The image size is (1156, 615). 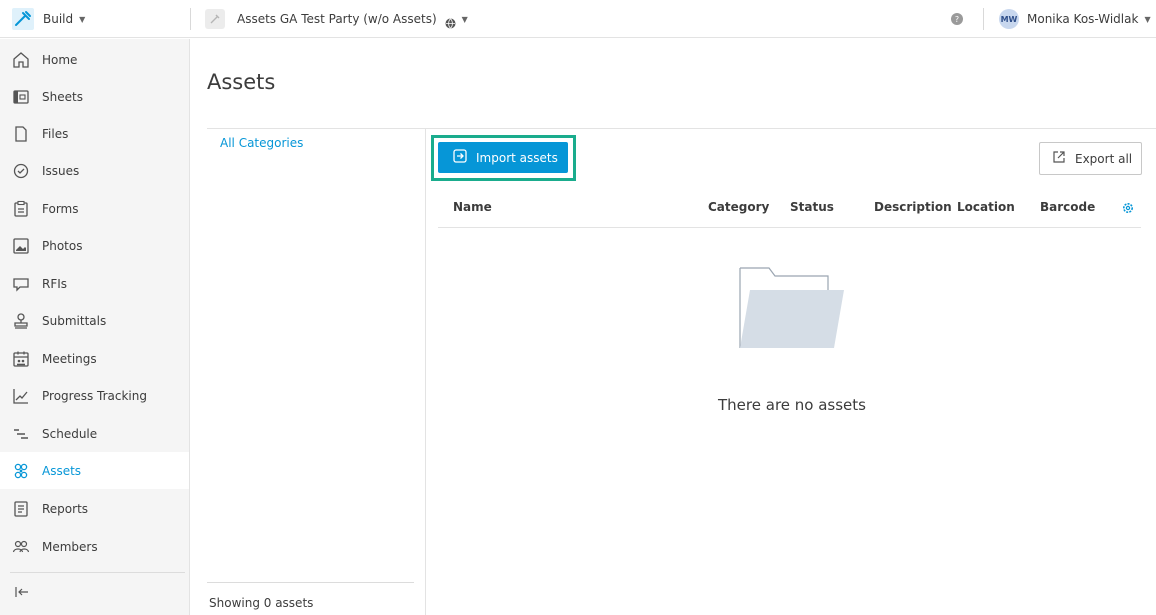 What do you see at coordinates (460, 157) in the screenshot?
I see `import-icon` at bounding box center [460, 157].